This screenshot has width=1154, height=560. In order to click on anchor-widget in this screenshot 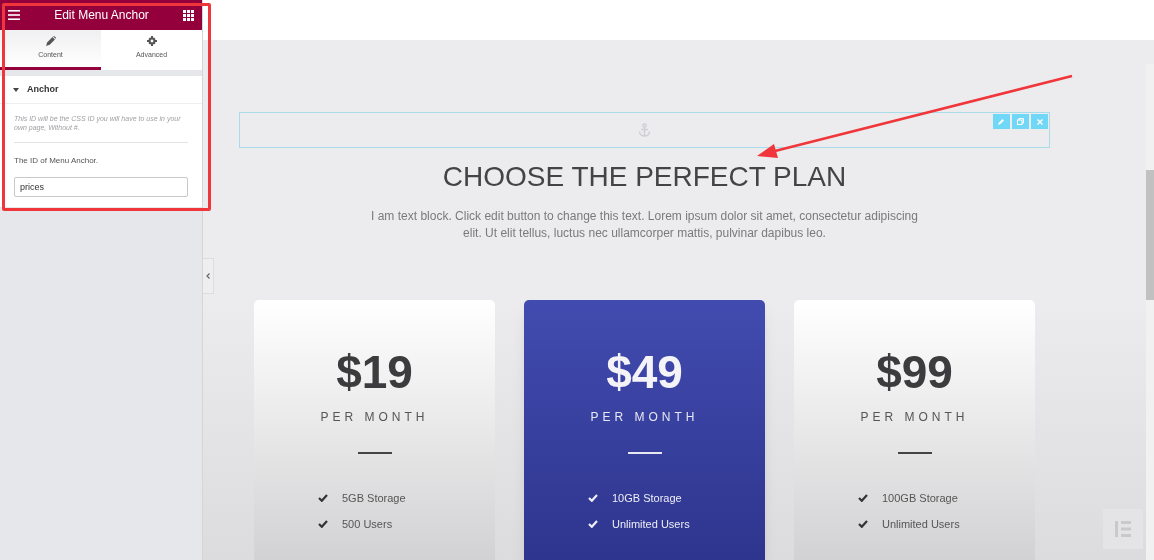, I will do `click(644, 130)`.